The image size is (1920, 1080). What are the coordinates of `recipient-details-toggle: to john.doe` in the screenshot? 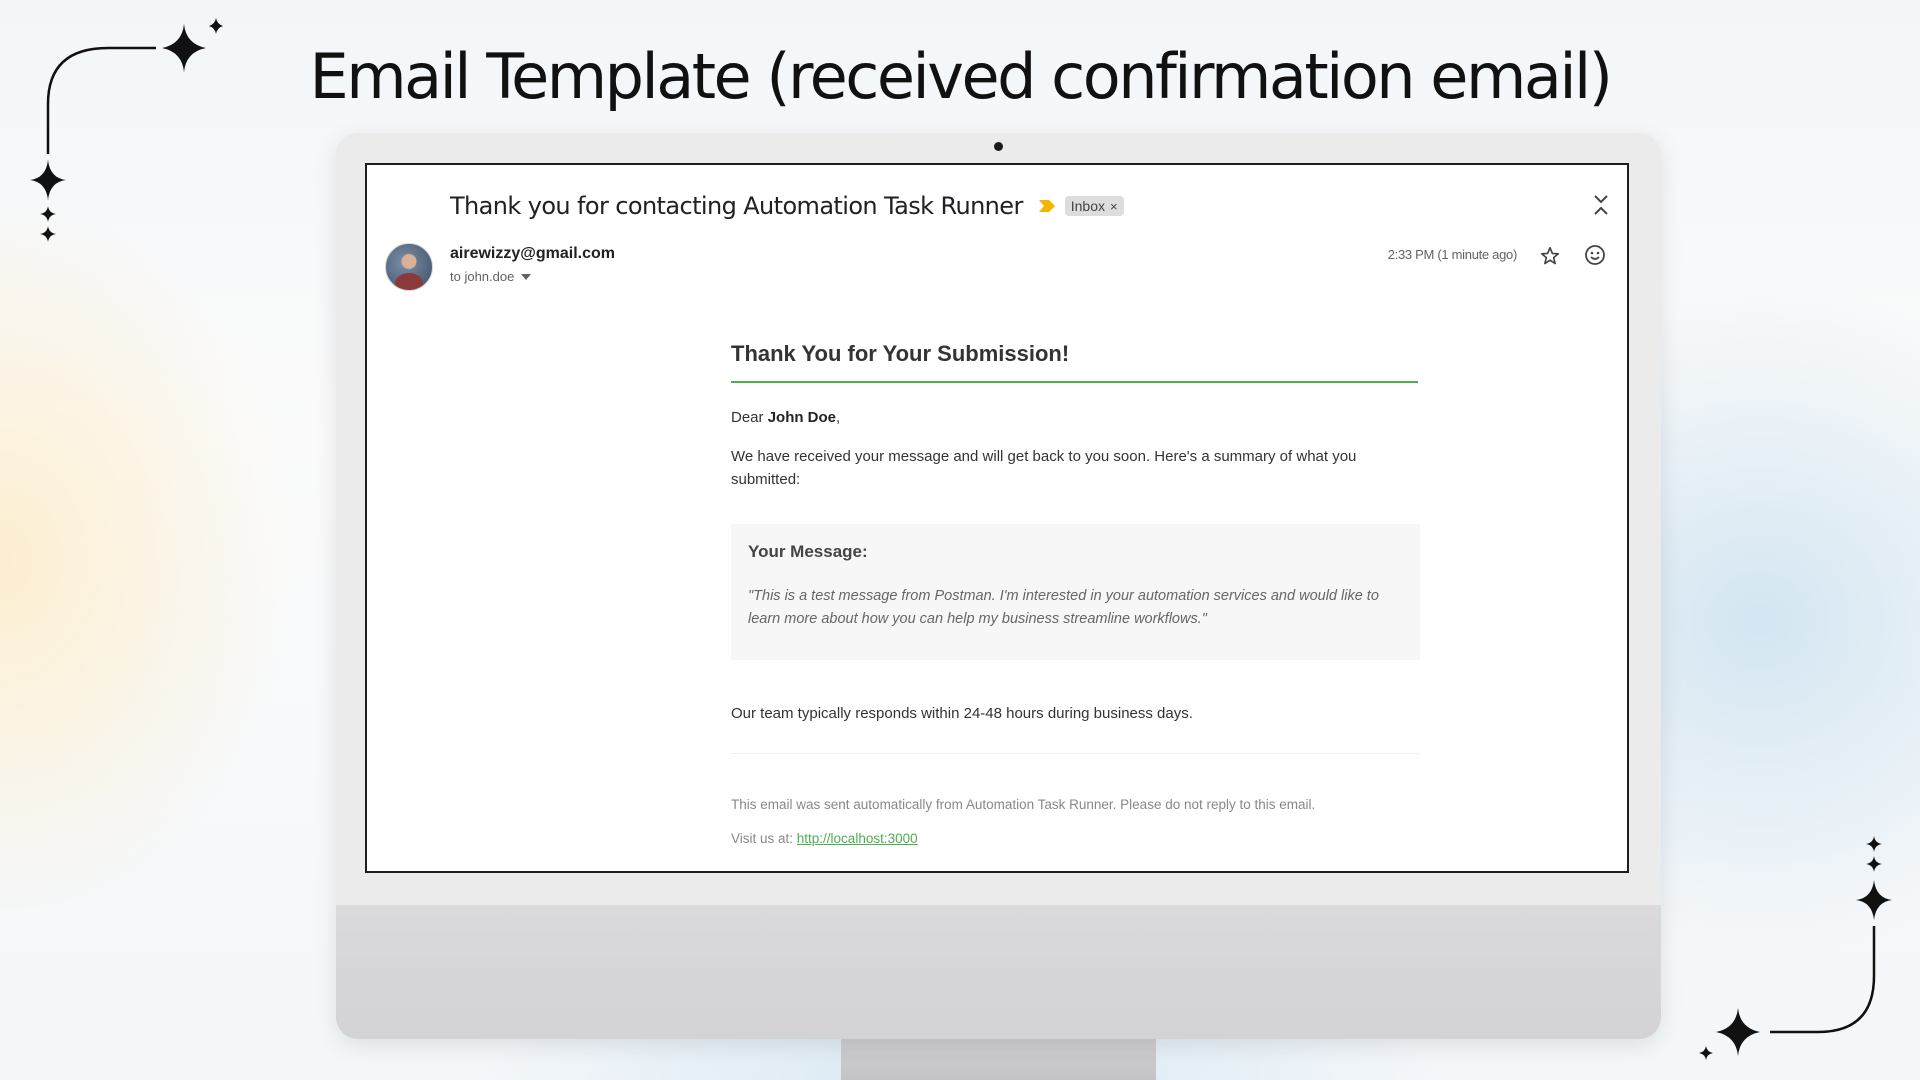 It's located at (491, 276).